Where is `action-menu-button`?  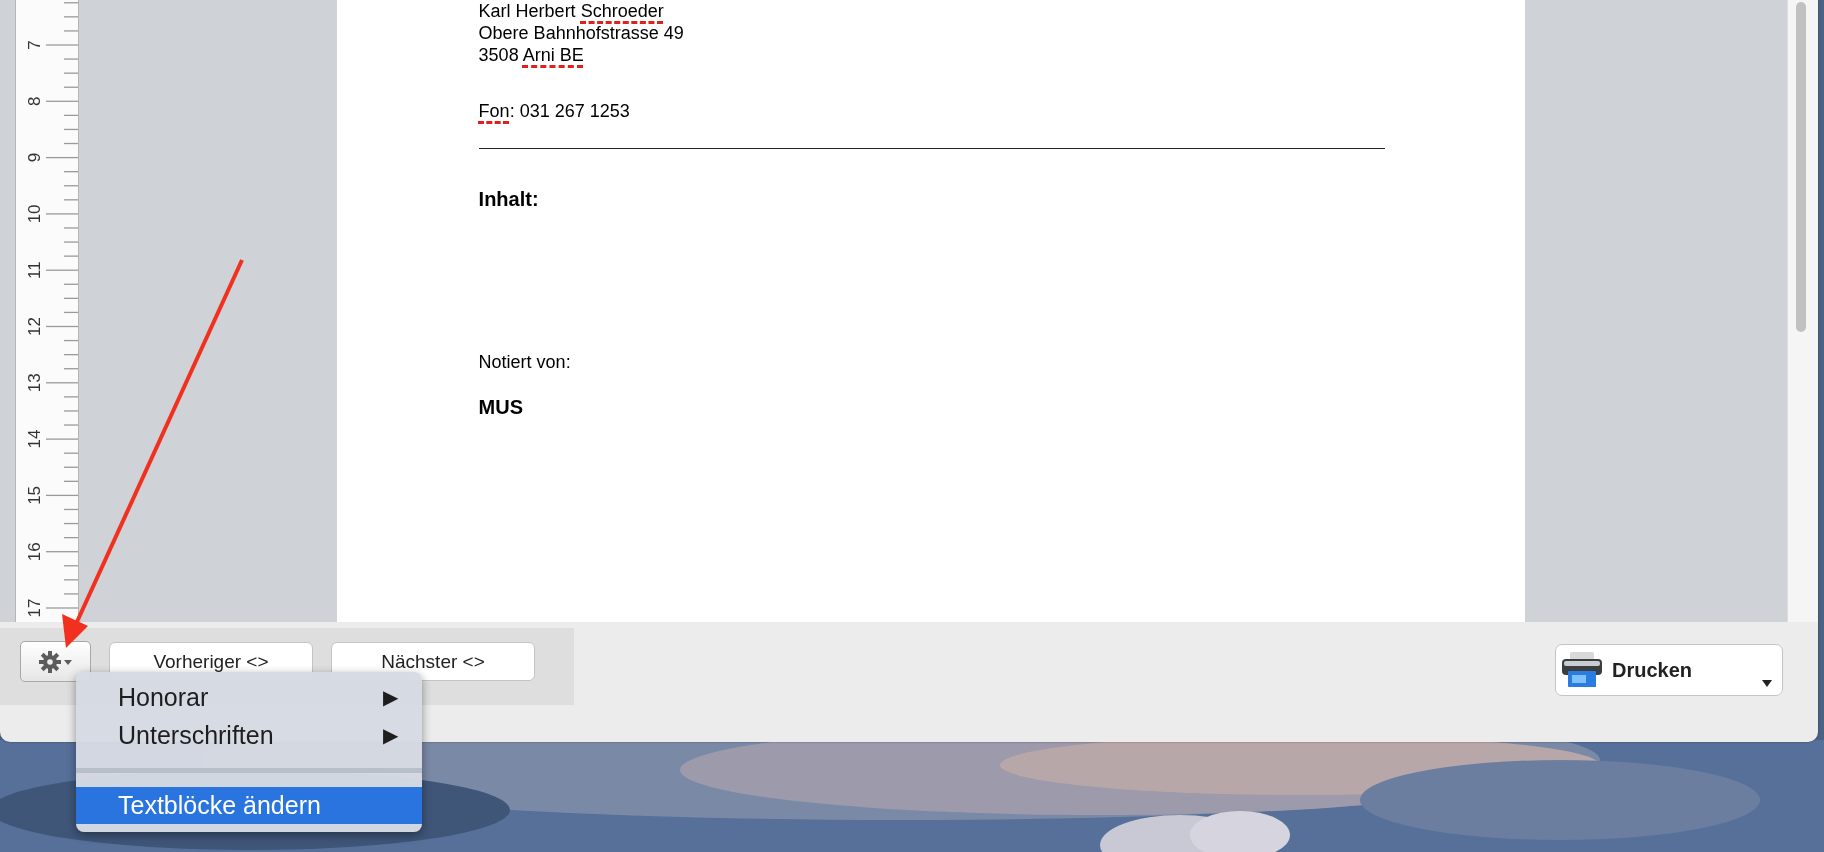 action-menu-button is located at coordinates (55, 661).